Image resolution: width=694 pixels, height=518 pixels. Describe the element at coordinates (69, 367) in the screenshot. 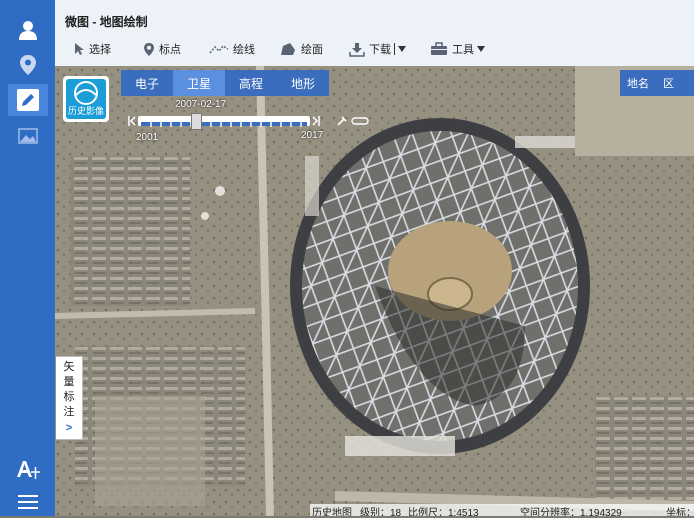

I see `vector-tab-char: 矢` at that location.